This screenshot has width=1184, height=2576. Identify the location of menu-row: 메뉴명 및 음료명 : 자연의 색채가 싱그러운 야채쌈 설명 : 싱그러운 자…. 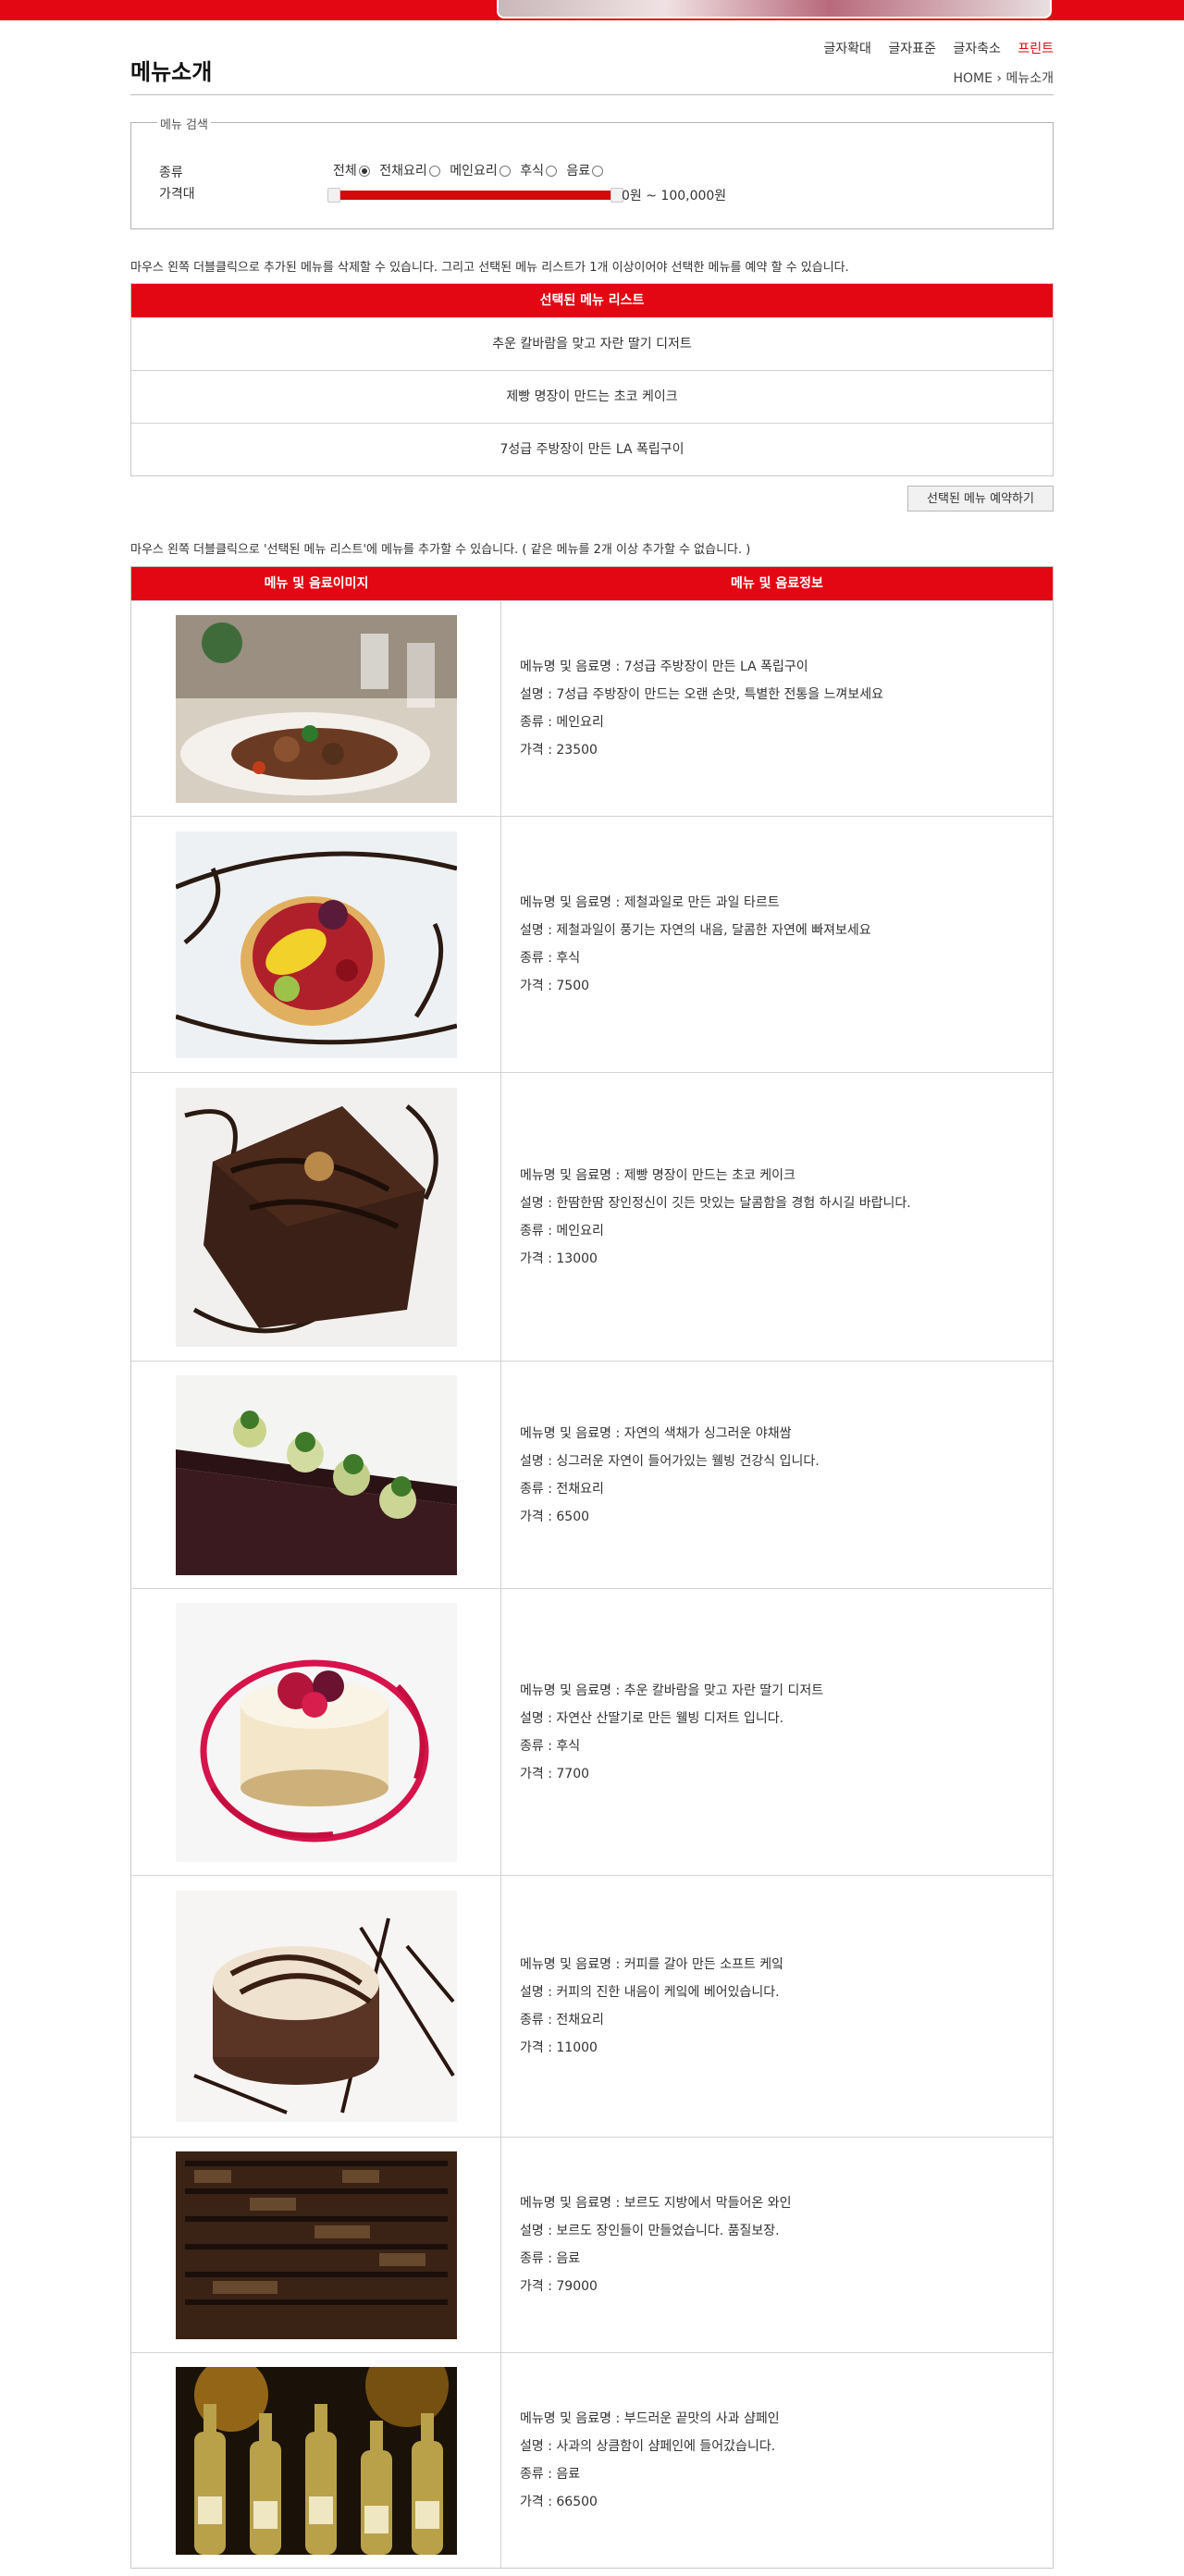
(592, 1474).